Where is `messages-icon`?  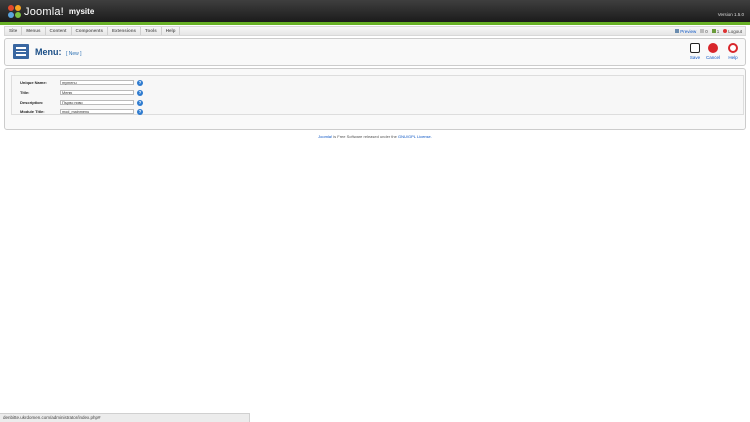
messages-icon is located at coordinates (702, 31).